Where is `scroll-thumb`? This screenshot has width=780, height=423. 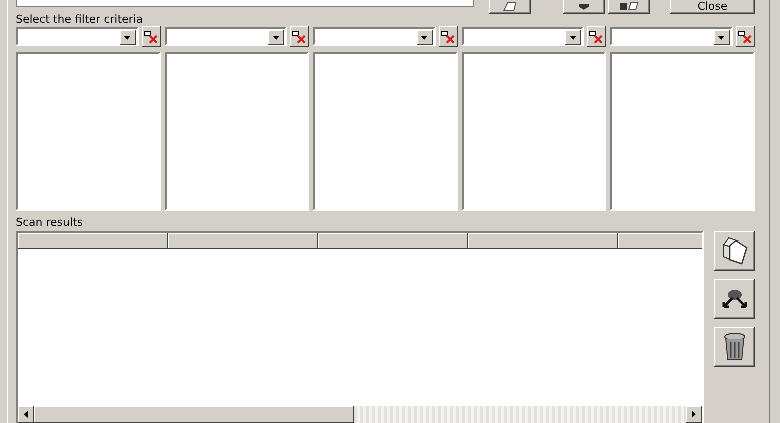 scroll-thumb is located at coordinates (194, 414).